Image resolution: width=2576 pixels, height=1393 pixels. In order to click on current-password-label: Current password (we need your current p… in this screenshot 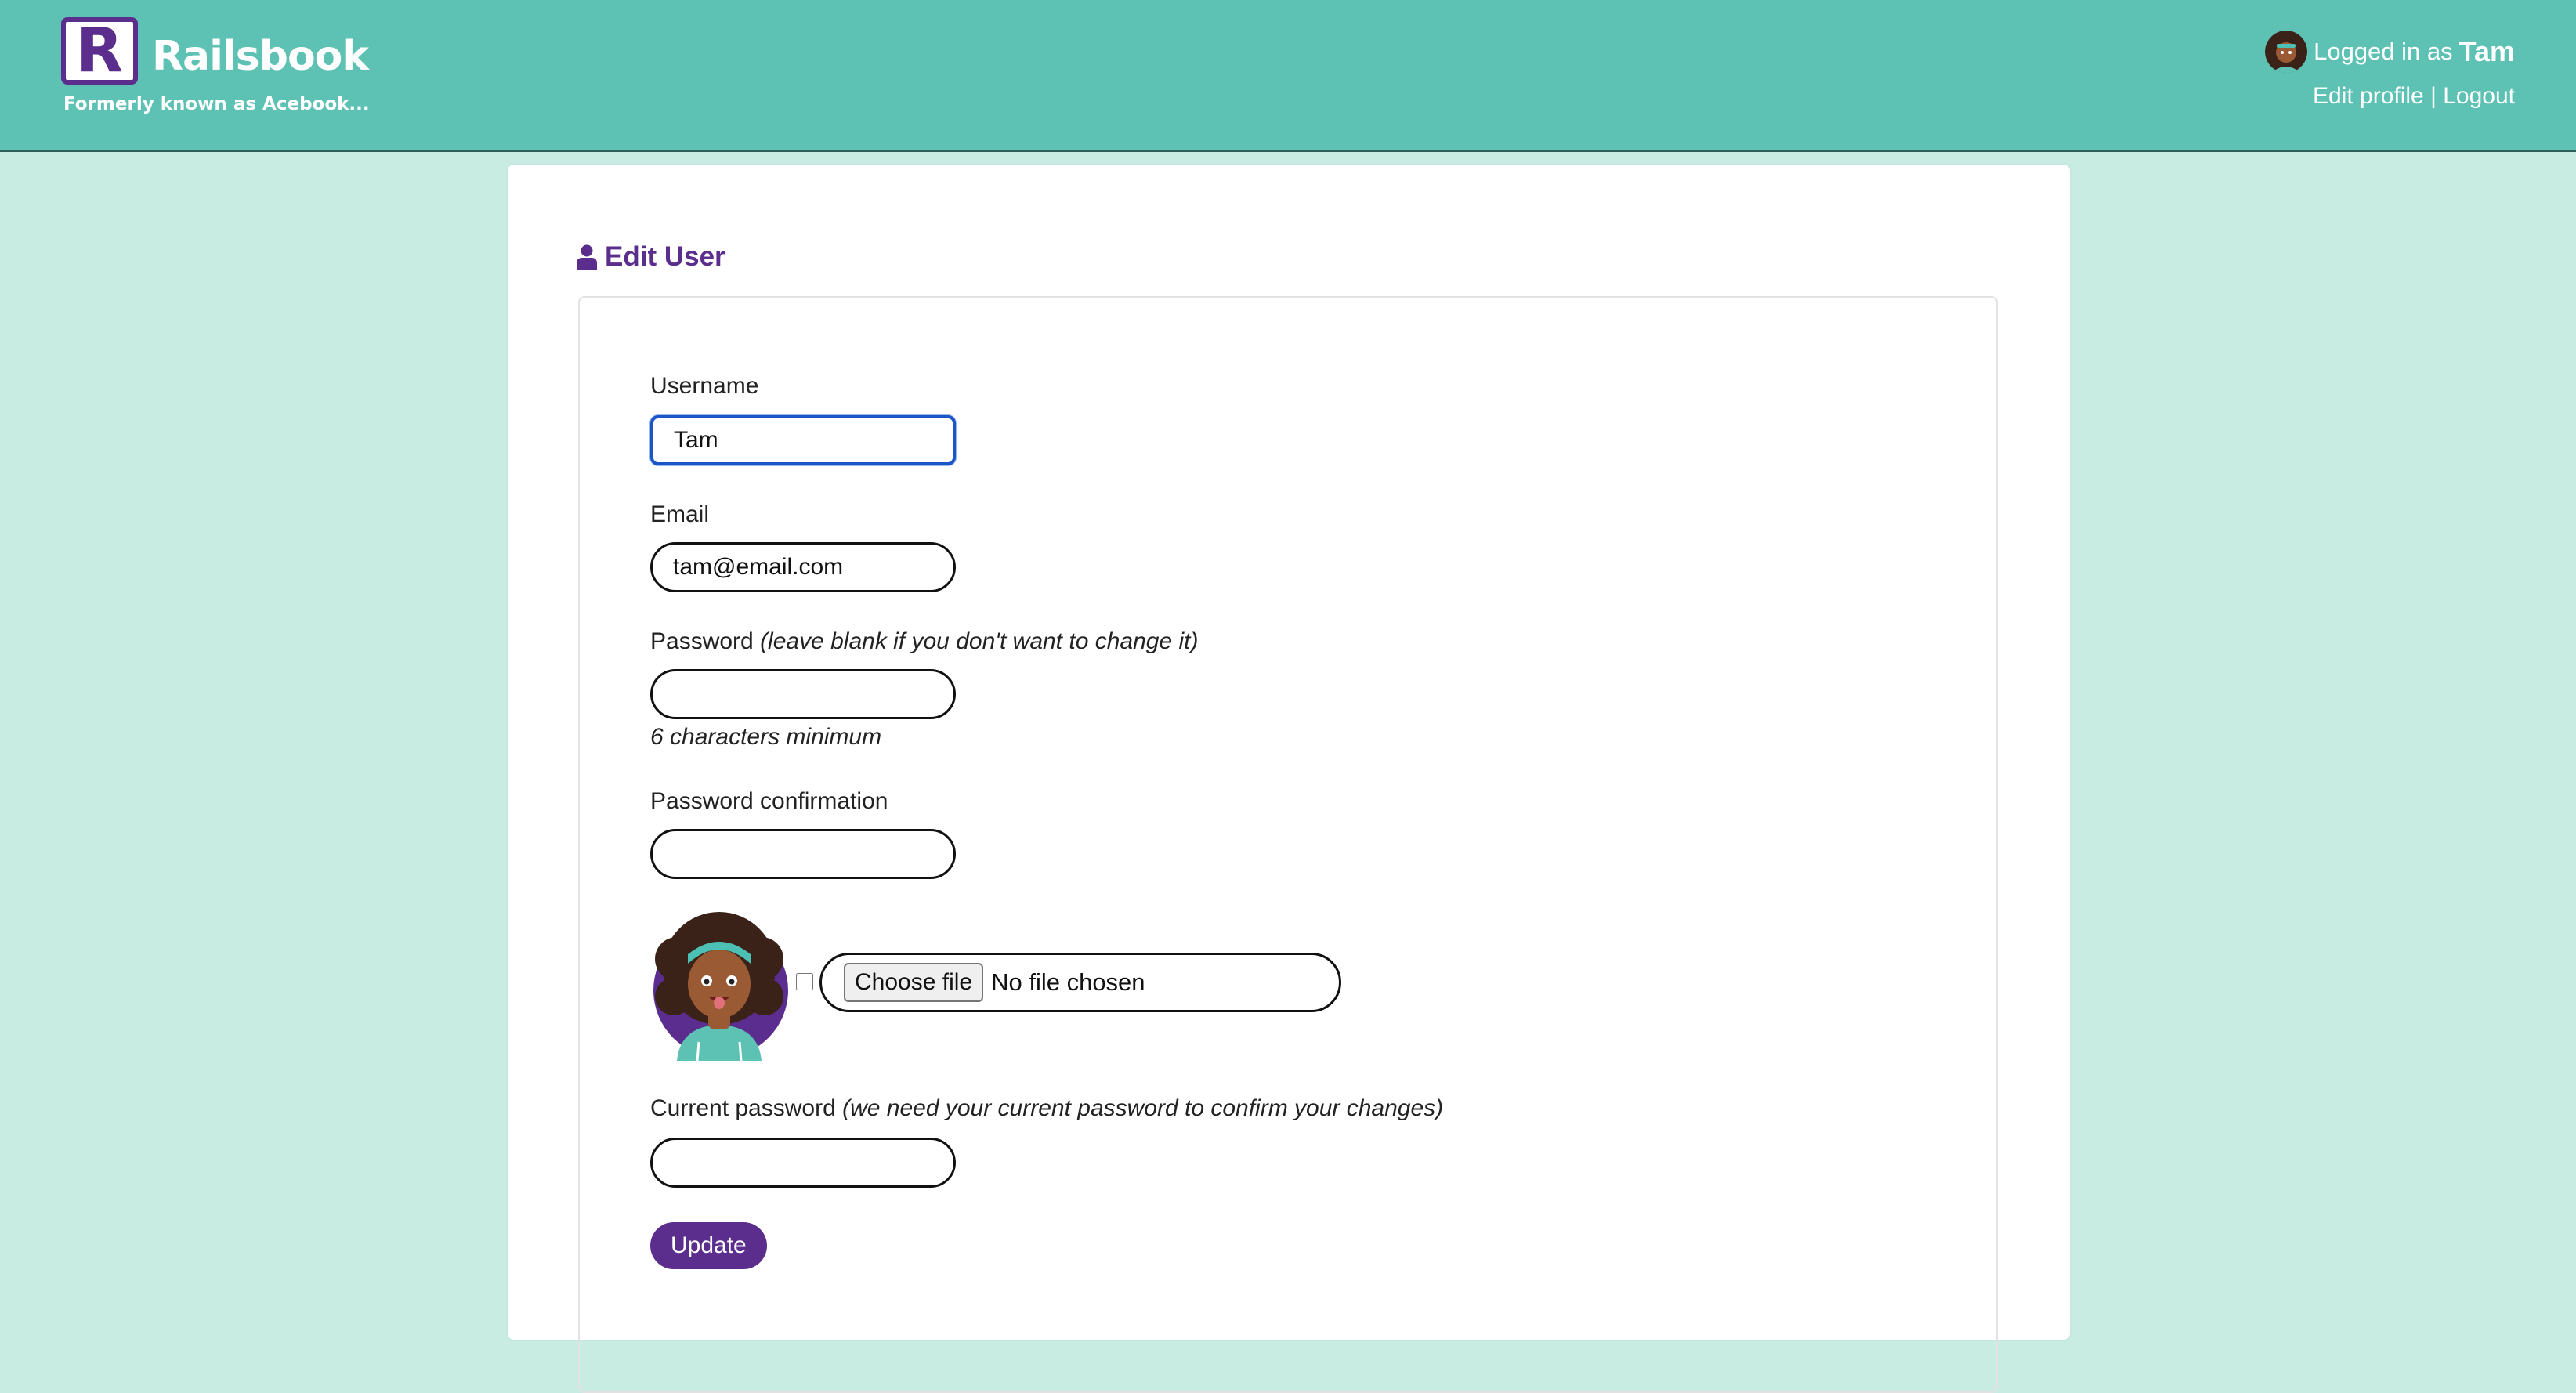, I will do `click(1046, 1109)`.